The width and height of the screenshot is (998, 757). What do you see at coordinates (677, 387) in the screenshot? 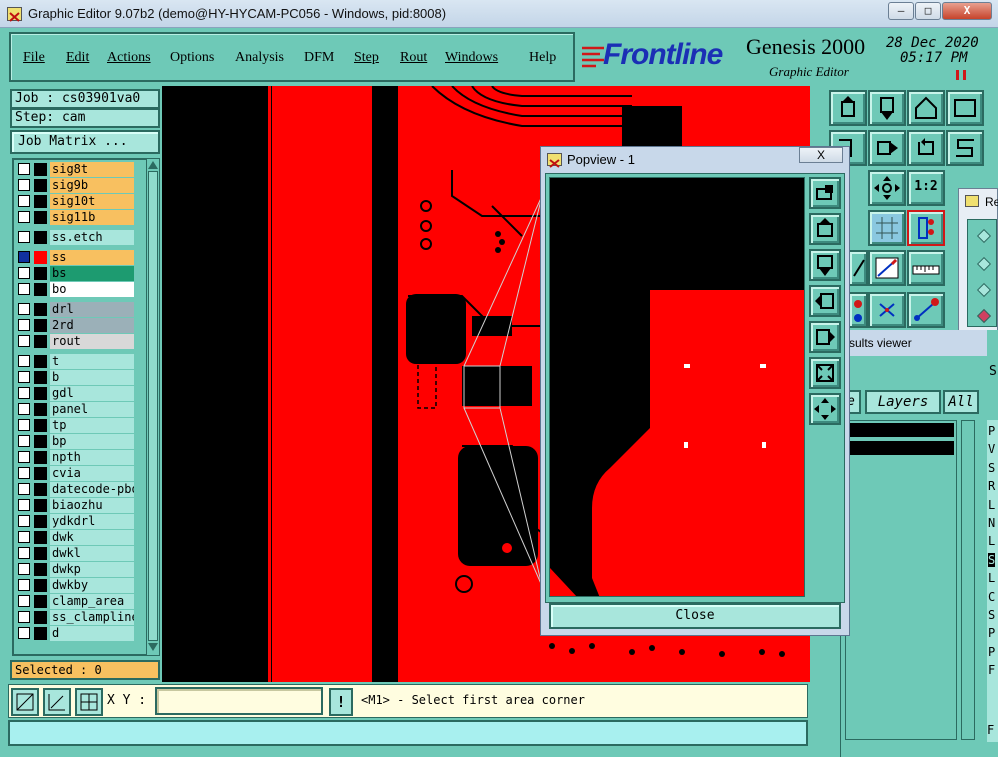
I see `popview-canvas` at bounding box center [677, 387].